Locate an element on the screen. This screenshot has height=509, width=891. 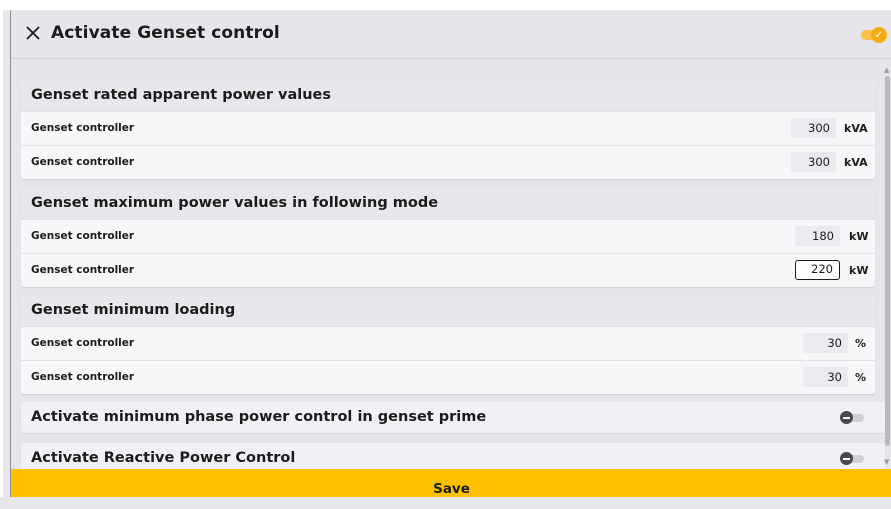
setting-row: Genset controller 220 kW is located at coordinates (448, 270).